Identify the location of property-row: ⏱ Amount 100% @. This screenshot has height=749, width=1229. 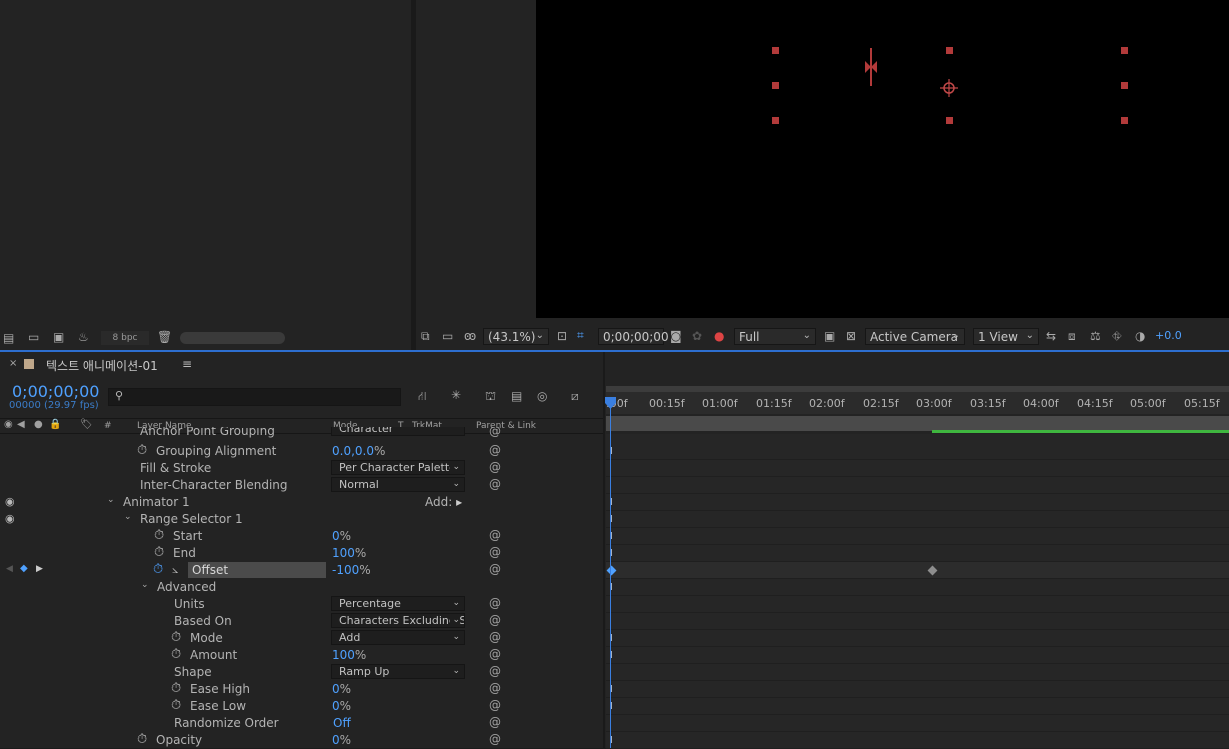
(302, 655).